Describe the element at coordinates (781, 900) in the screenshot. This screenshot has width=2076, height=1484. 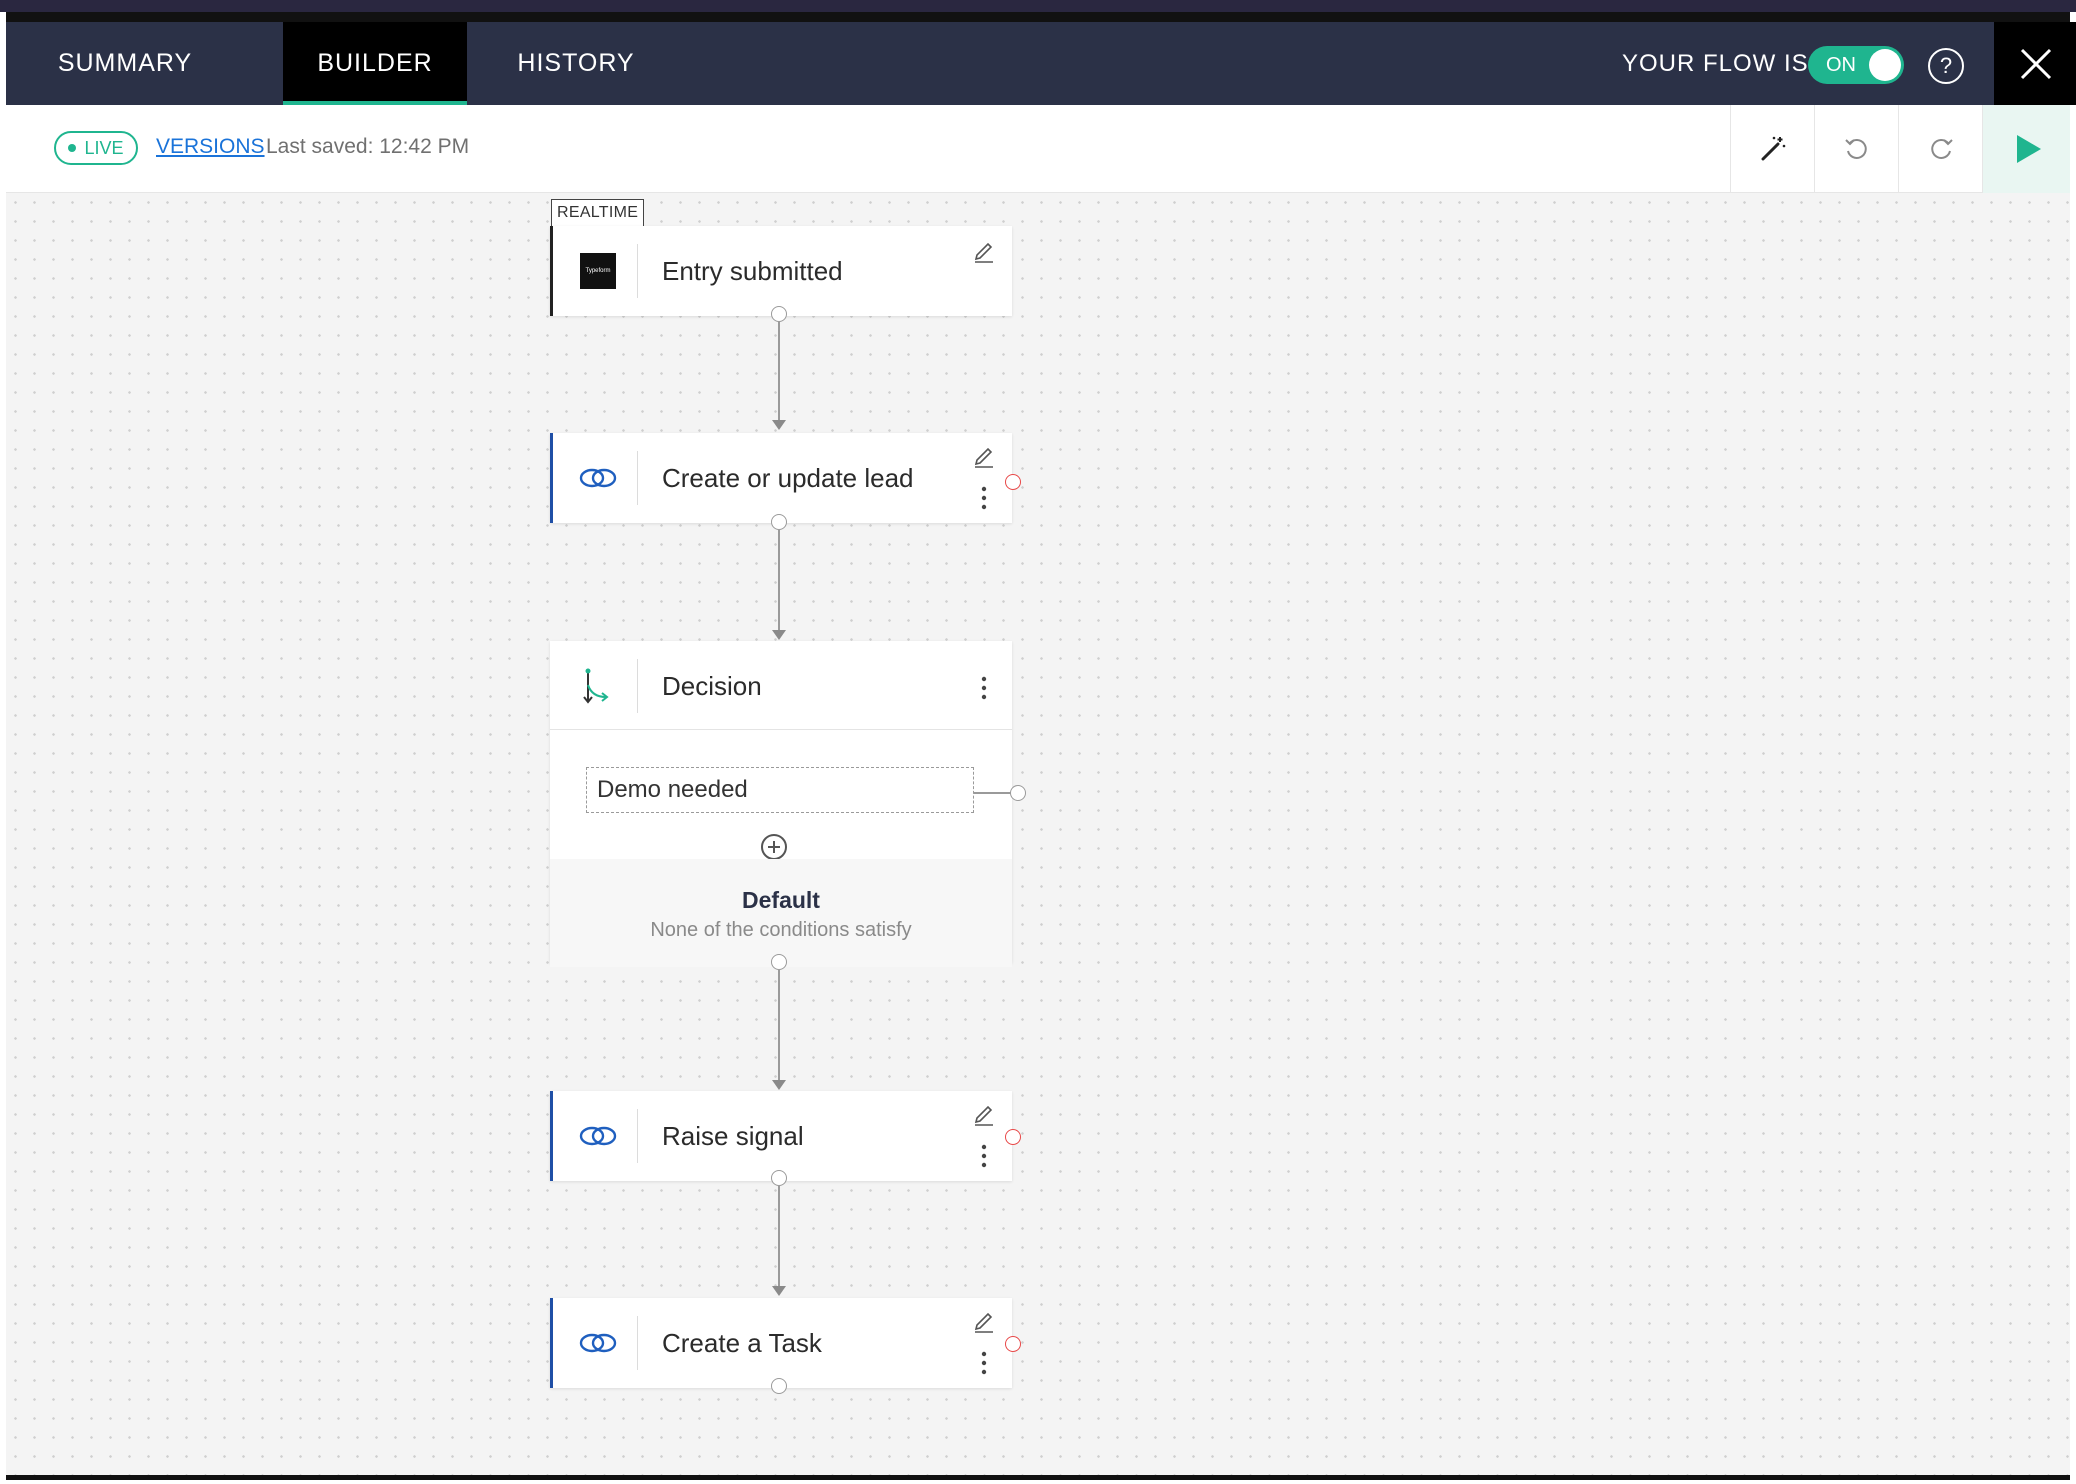
I see `default-branch-title: Default` at that location.